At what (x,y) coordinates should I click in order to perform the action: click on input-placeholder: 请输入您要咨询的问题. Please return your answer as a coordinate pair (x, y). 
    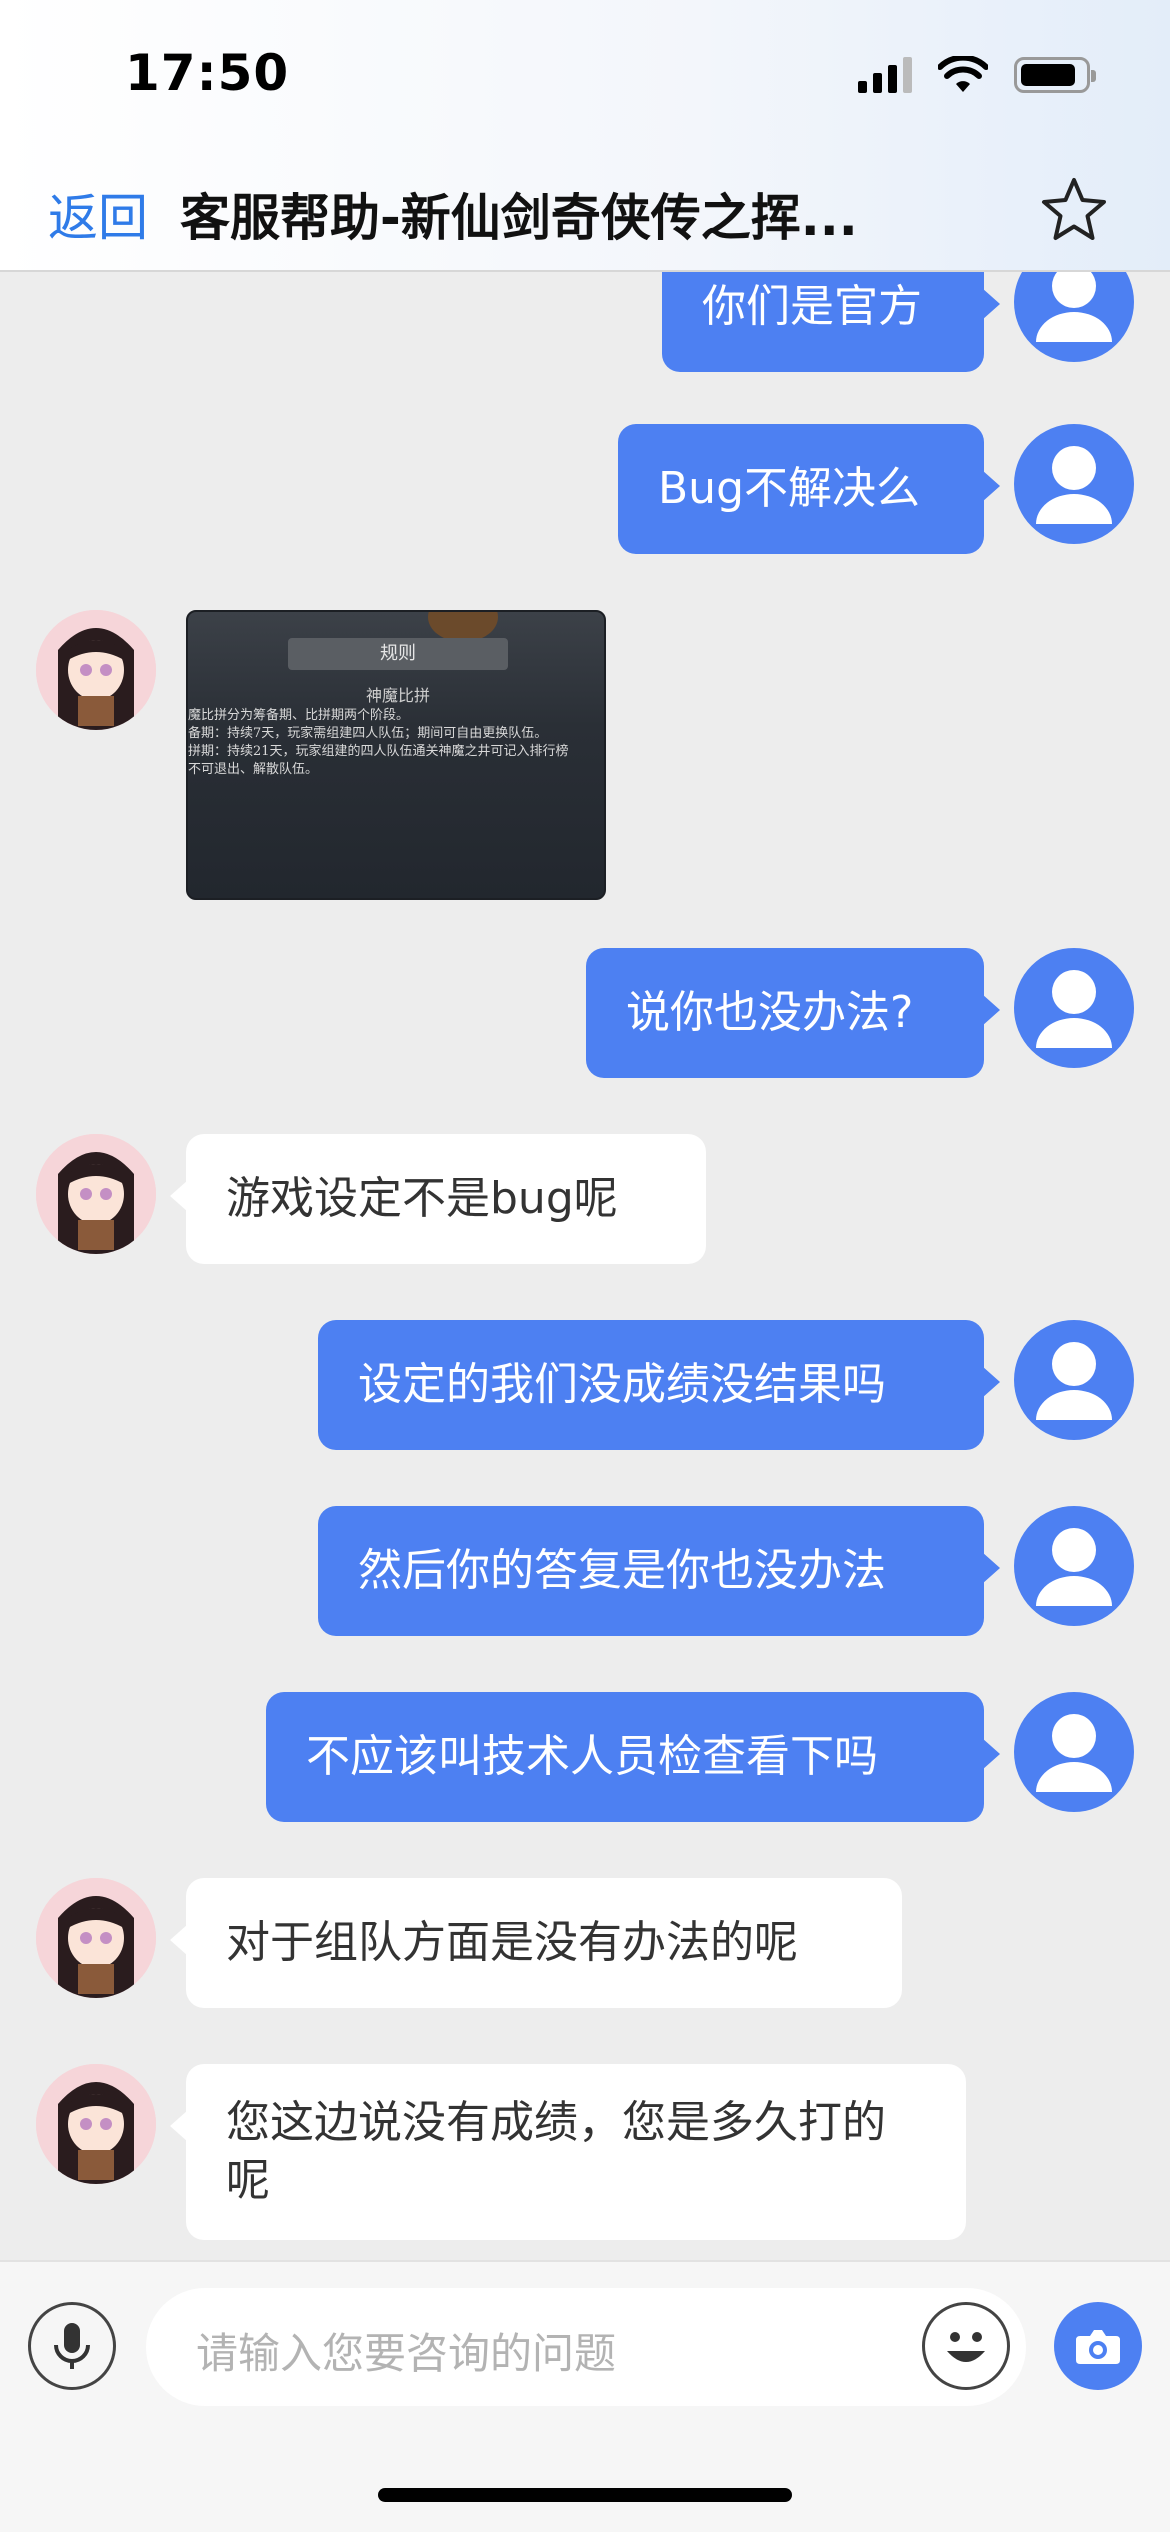
    Looking at the image, I should click on (406, 2353).